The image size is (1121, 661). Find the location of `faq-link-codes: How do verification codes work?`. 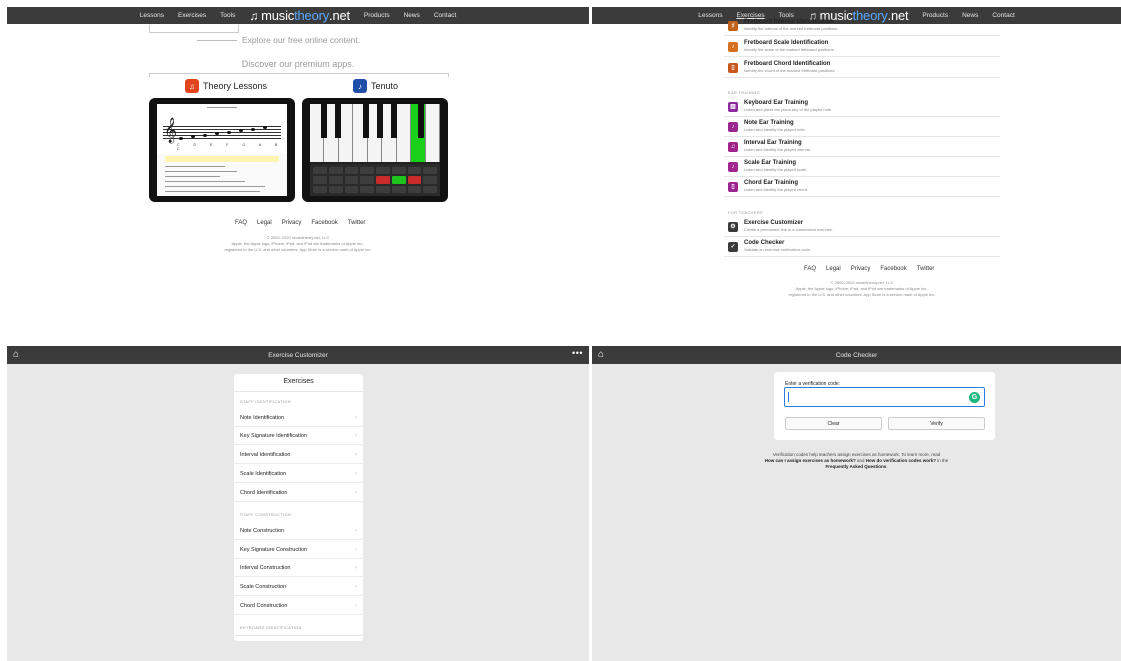

faq-link-codes: How do verification codes work? is located at coordinates (901, 460).